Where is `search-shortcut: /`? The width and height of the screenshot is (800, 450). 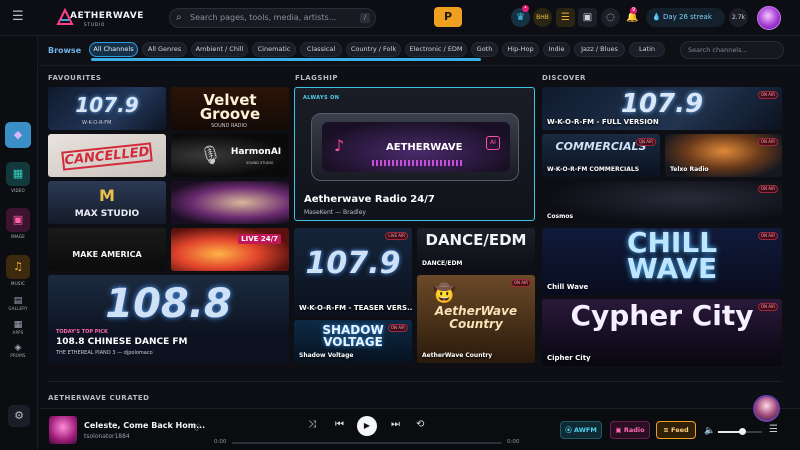 search-shortcut: / is located at coordinates (365, 18).